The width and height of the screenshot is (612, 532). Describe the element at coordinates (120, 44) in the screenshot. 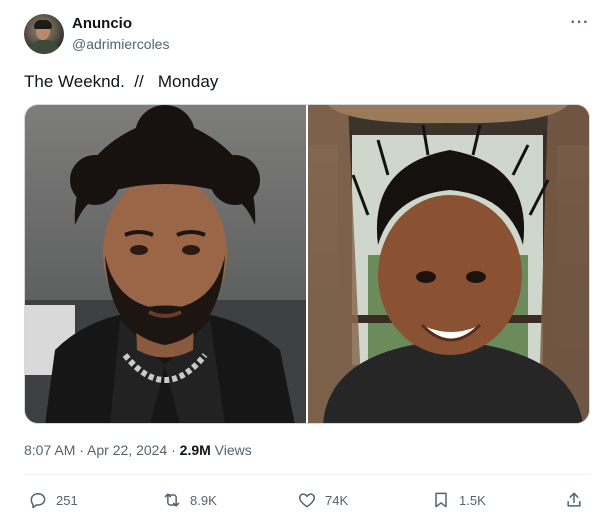

I see `author-handle: @adrimiercoles` at that location.